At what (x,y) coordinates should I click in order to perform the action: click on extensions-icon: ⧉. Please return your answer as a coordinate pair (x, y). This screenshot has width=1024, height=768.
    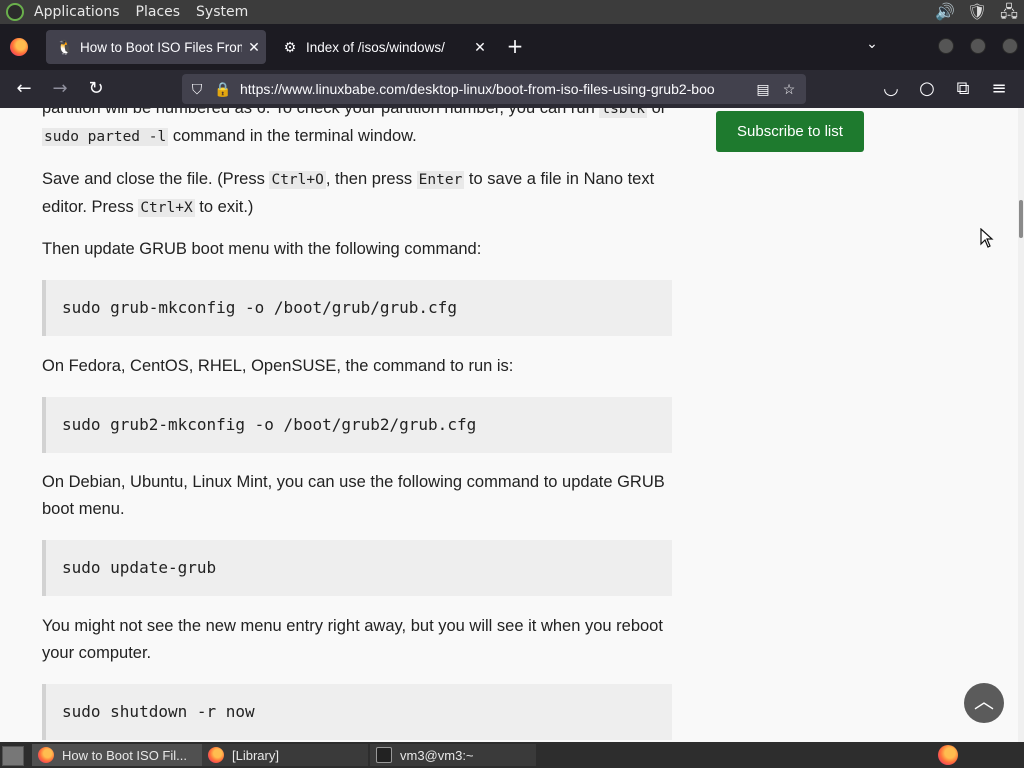
    Looking at the image, I should click on (963, 89).